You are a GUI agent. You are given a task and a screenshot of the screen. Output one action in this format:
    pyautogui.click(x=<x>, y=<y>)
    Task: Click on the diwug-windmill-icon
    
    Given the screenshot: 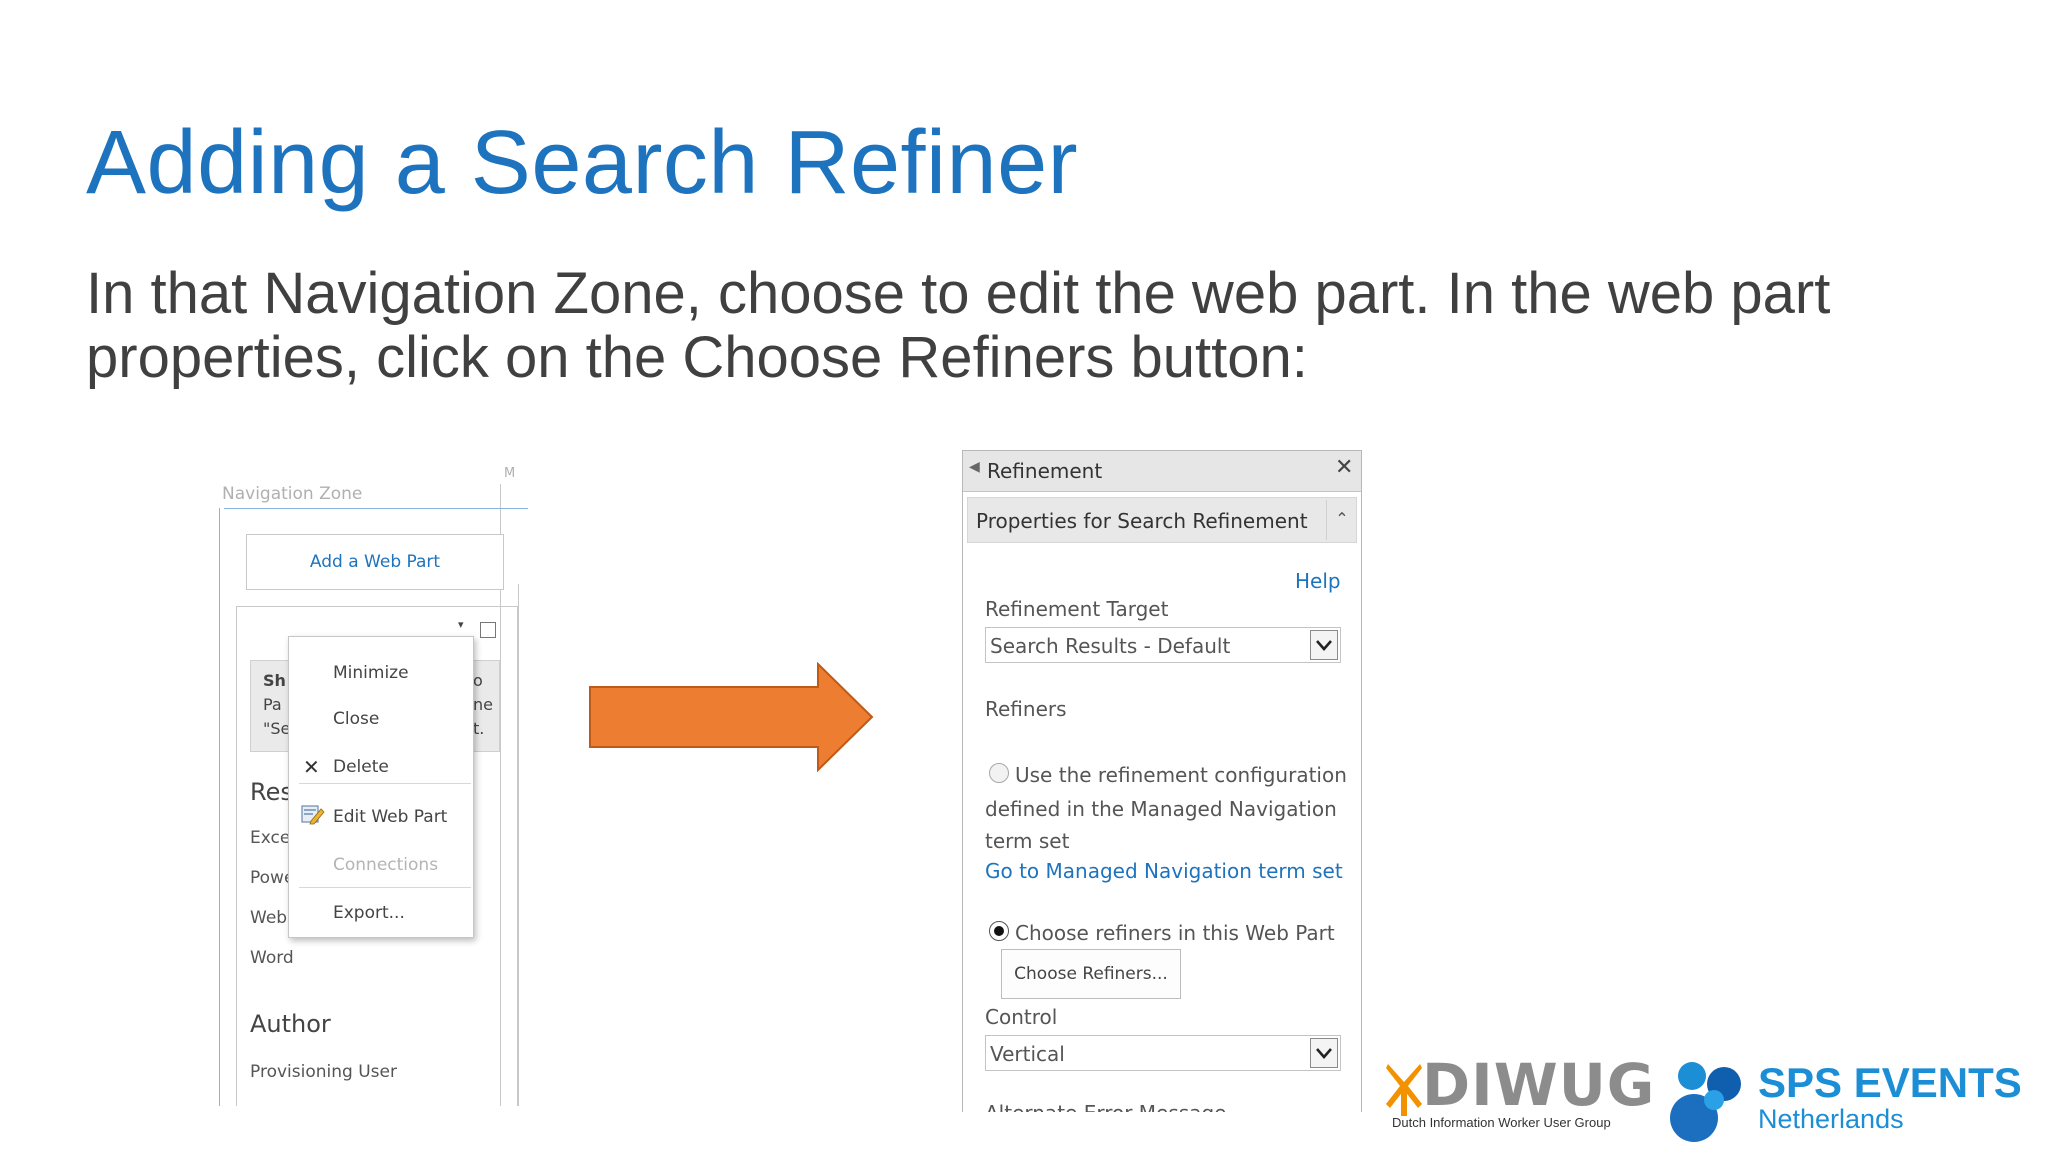 What is the action you would take?
    pyautogui.click(x=1404, y=1090)
    